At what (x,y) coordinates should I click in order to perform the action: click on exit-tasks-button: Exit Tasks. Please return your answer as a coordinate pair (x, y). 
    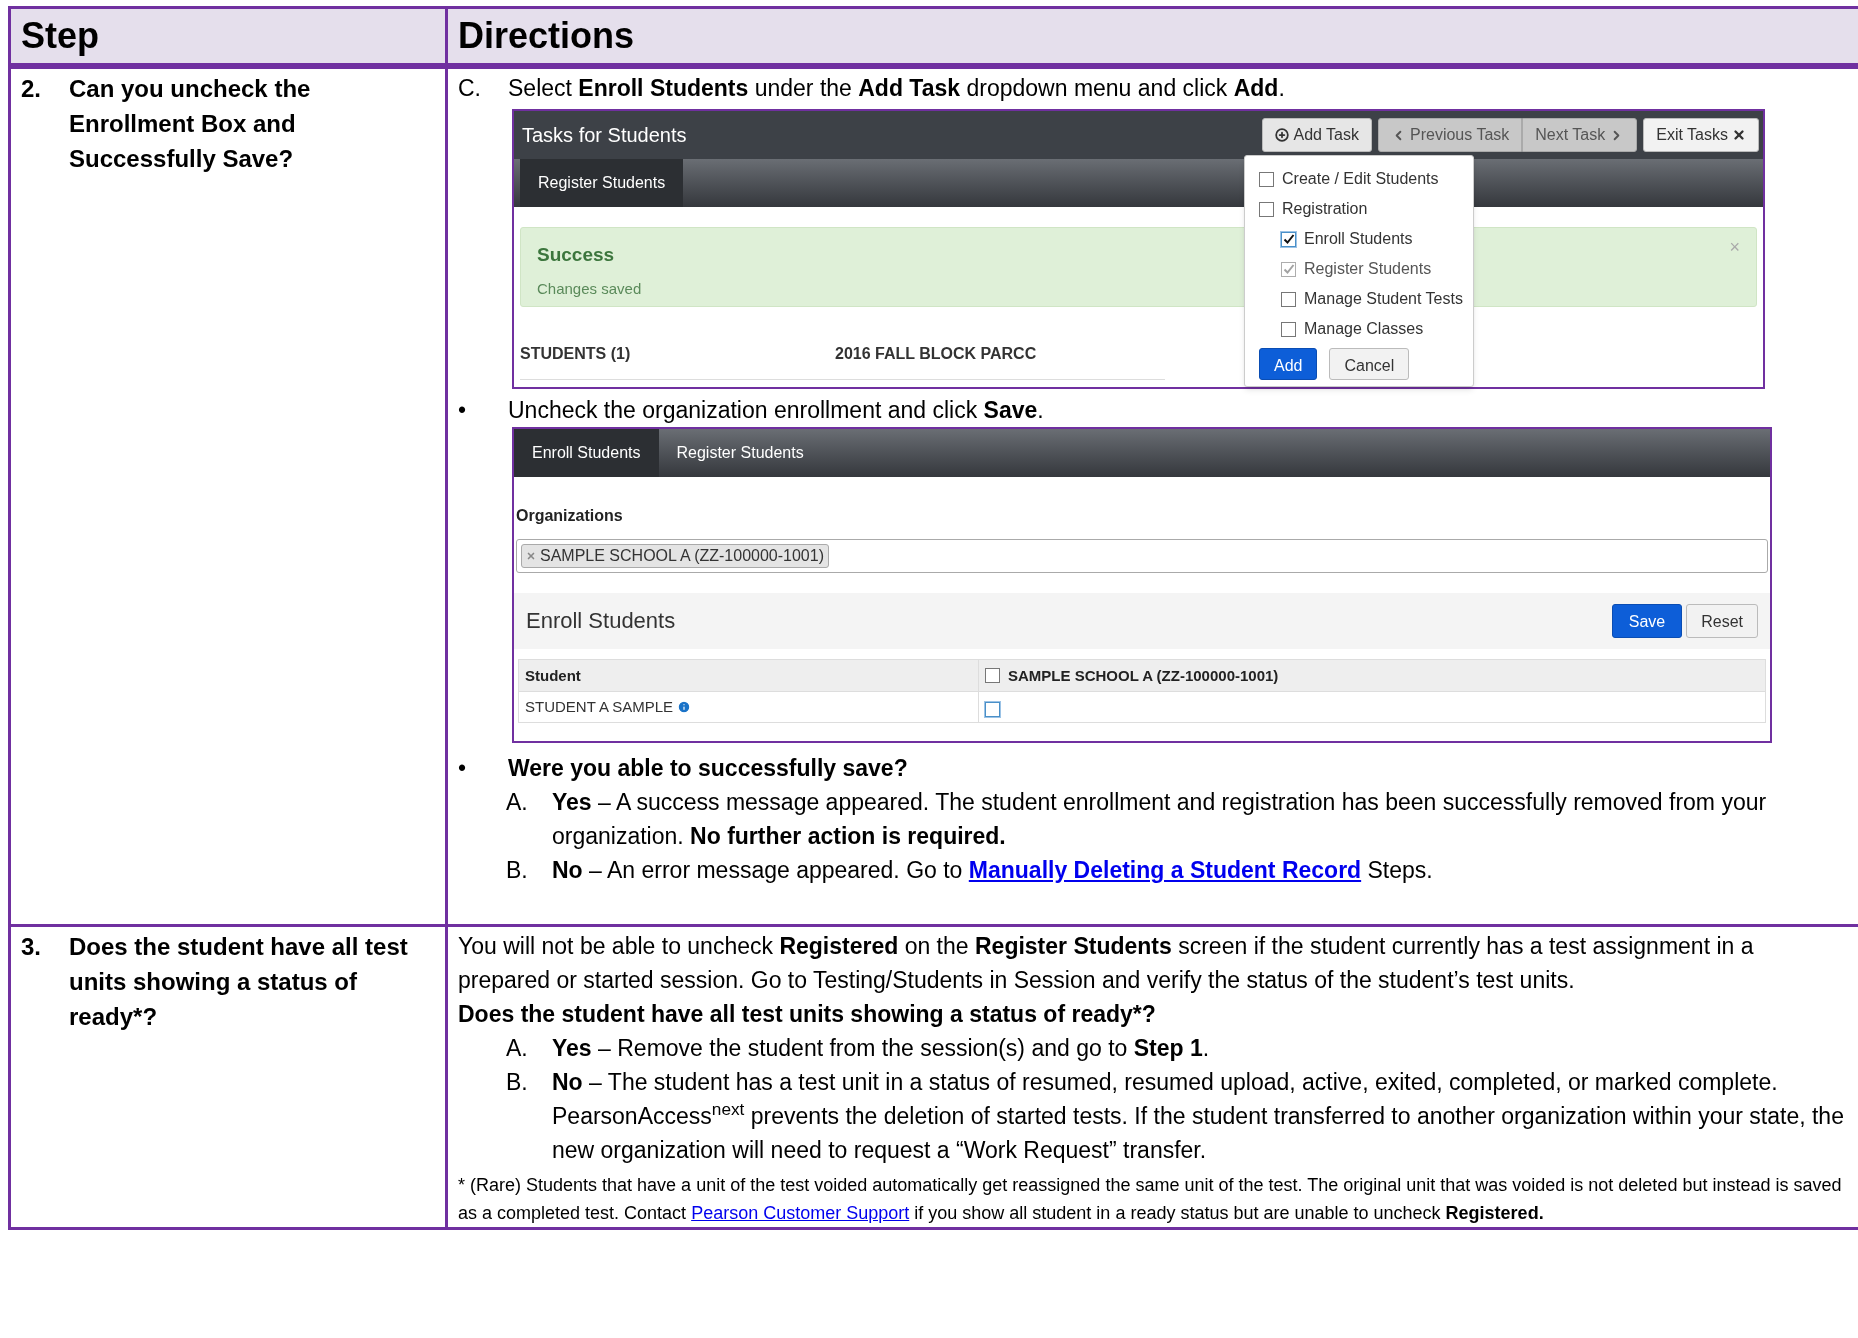
    Looking at the image, I should click on (1701, 135).